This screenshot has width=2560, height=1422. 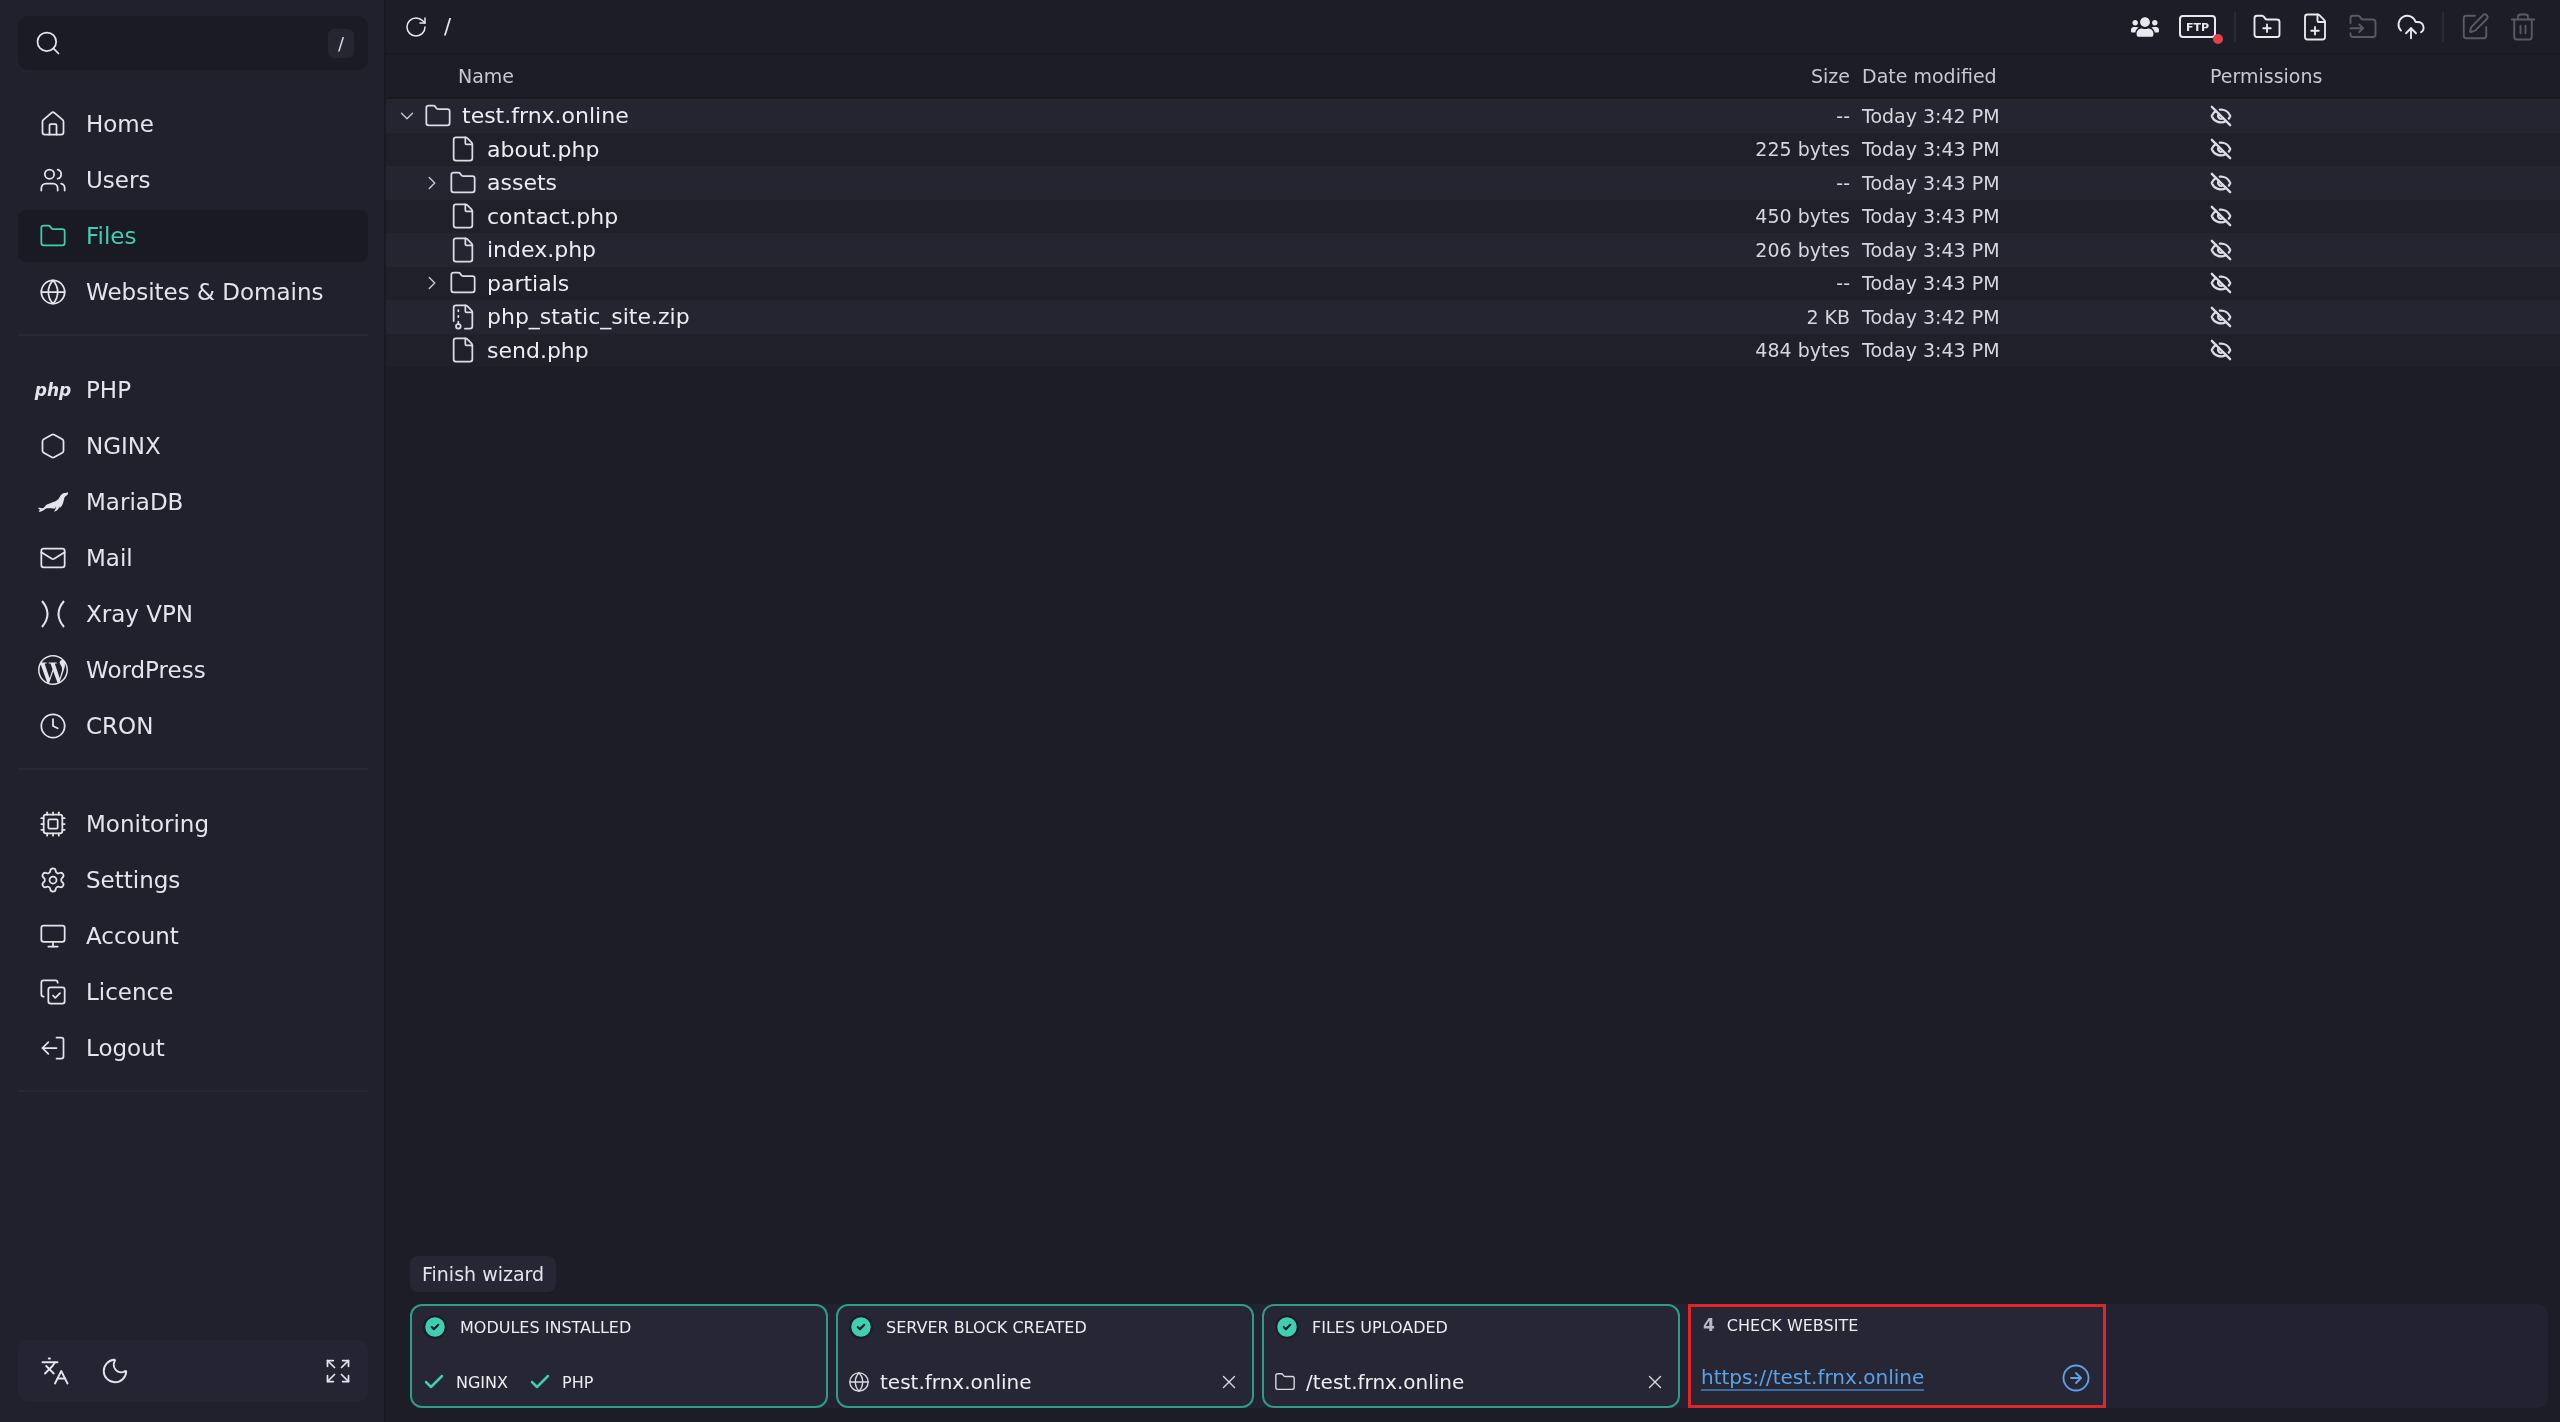 What do you see at coordinates (193, 726) in the screenshot?
I see `nav-item: CRON` at bounding box center [193, 726].